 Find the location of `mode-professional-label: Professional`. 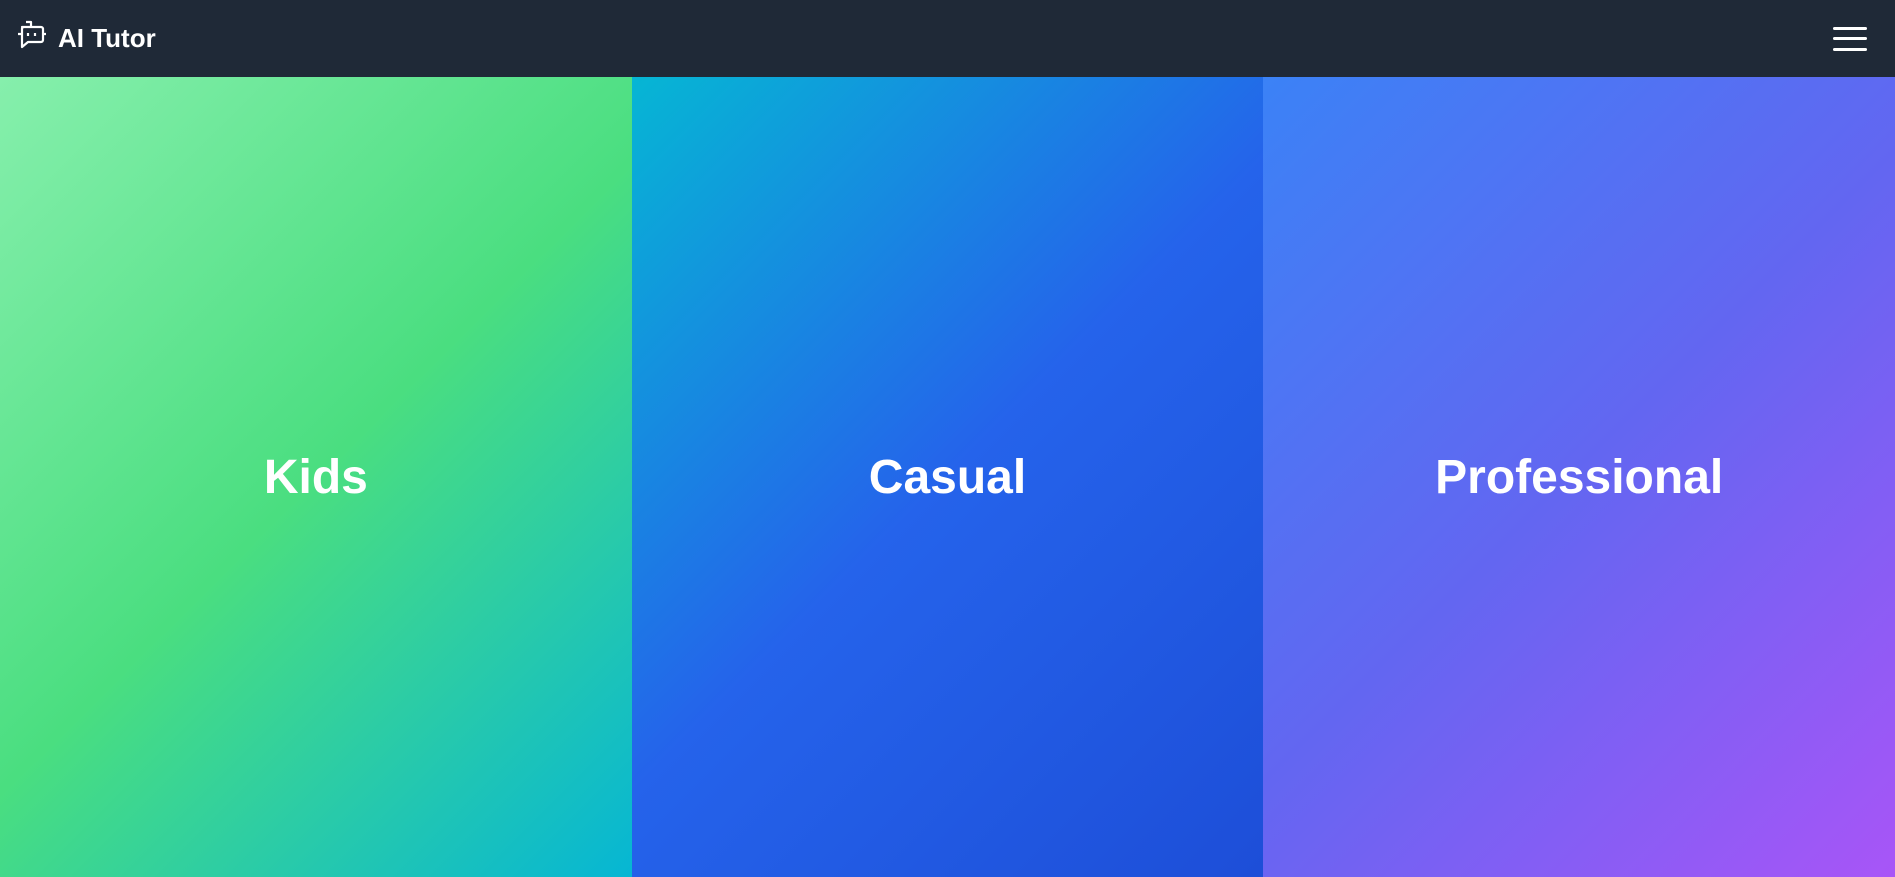

mode-professional-label: Professional is located at coordinates (1579, 477).